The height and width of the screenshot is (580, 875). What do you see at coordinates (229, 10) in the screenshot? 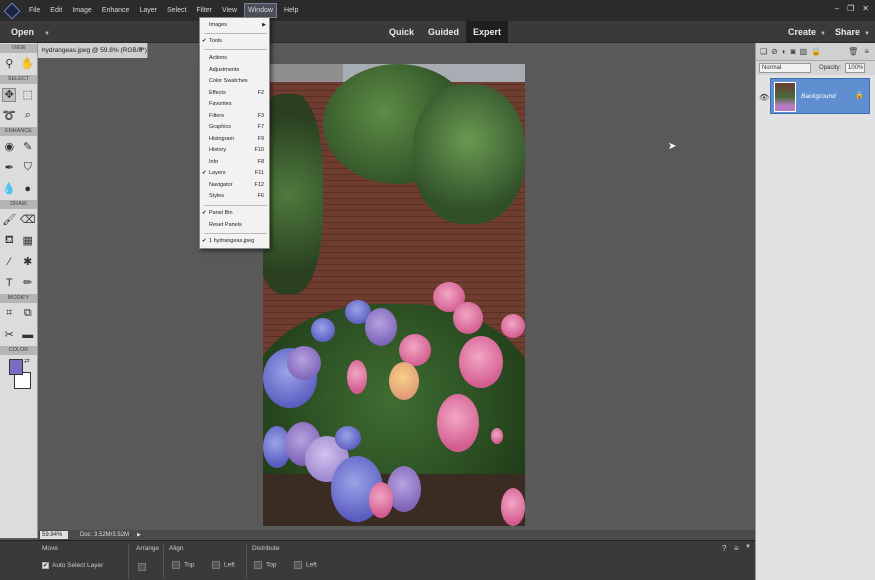
I see `menu-view: View` at bounding box center [229, 10].